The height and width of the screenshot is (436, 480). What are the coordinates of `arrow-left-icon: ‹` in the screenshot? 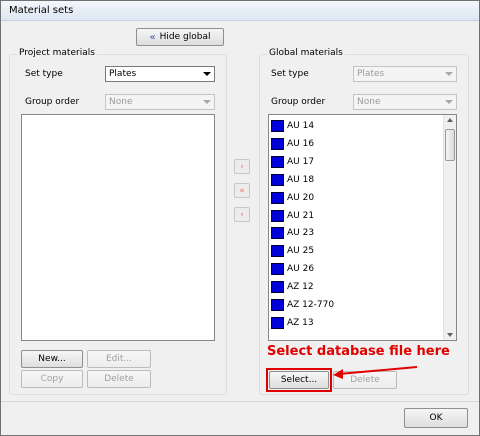 It's located at (242, 214).